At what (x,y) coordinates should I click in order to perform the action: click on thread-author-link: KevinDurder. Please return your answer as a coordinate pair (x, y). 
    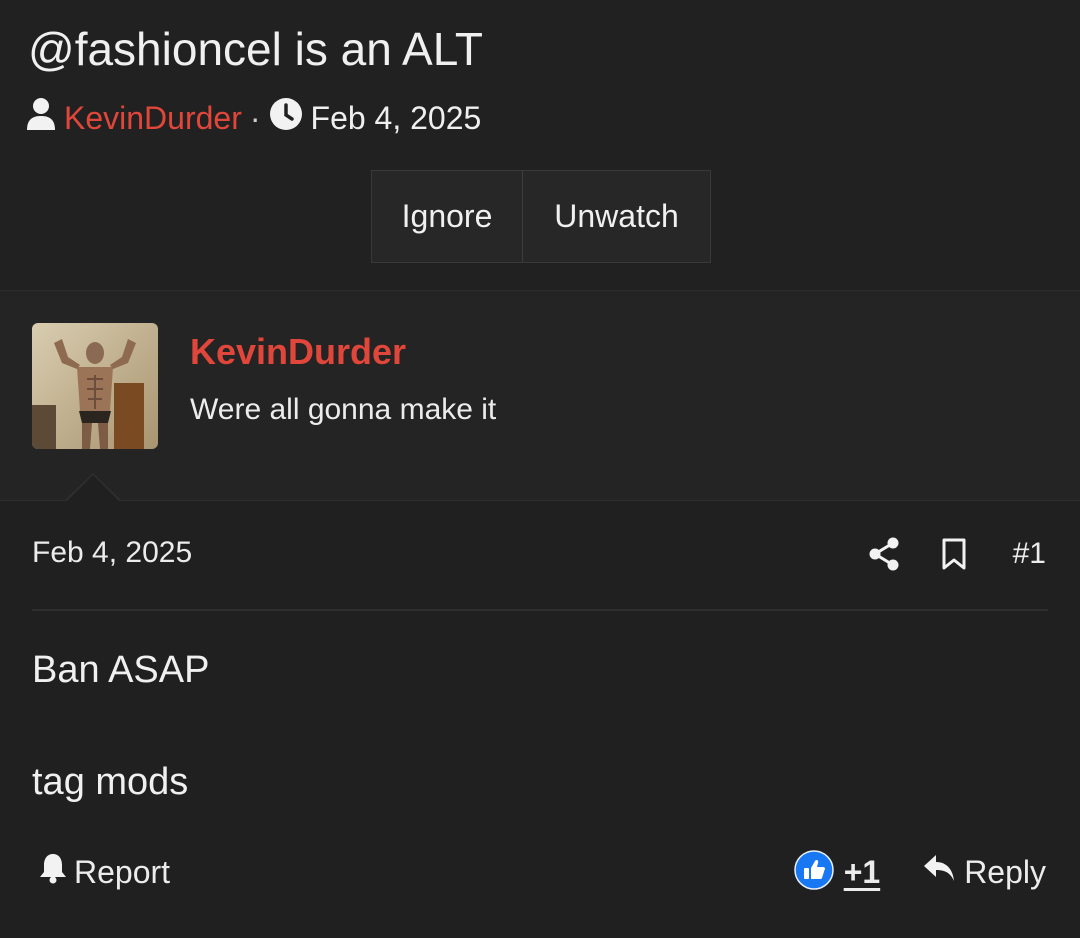
    Looking at the image, I should click on (153, 118).